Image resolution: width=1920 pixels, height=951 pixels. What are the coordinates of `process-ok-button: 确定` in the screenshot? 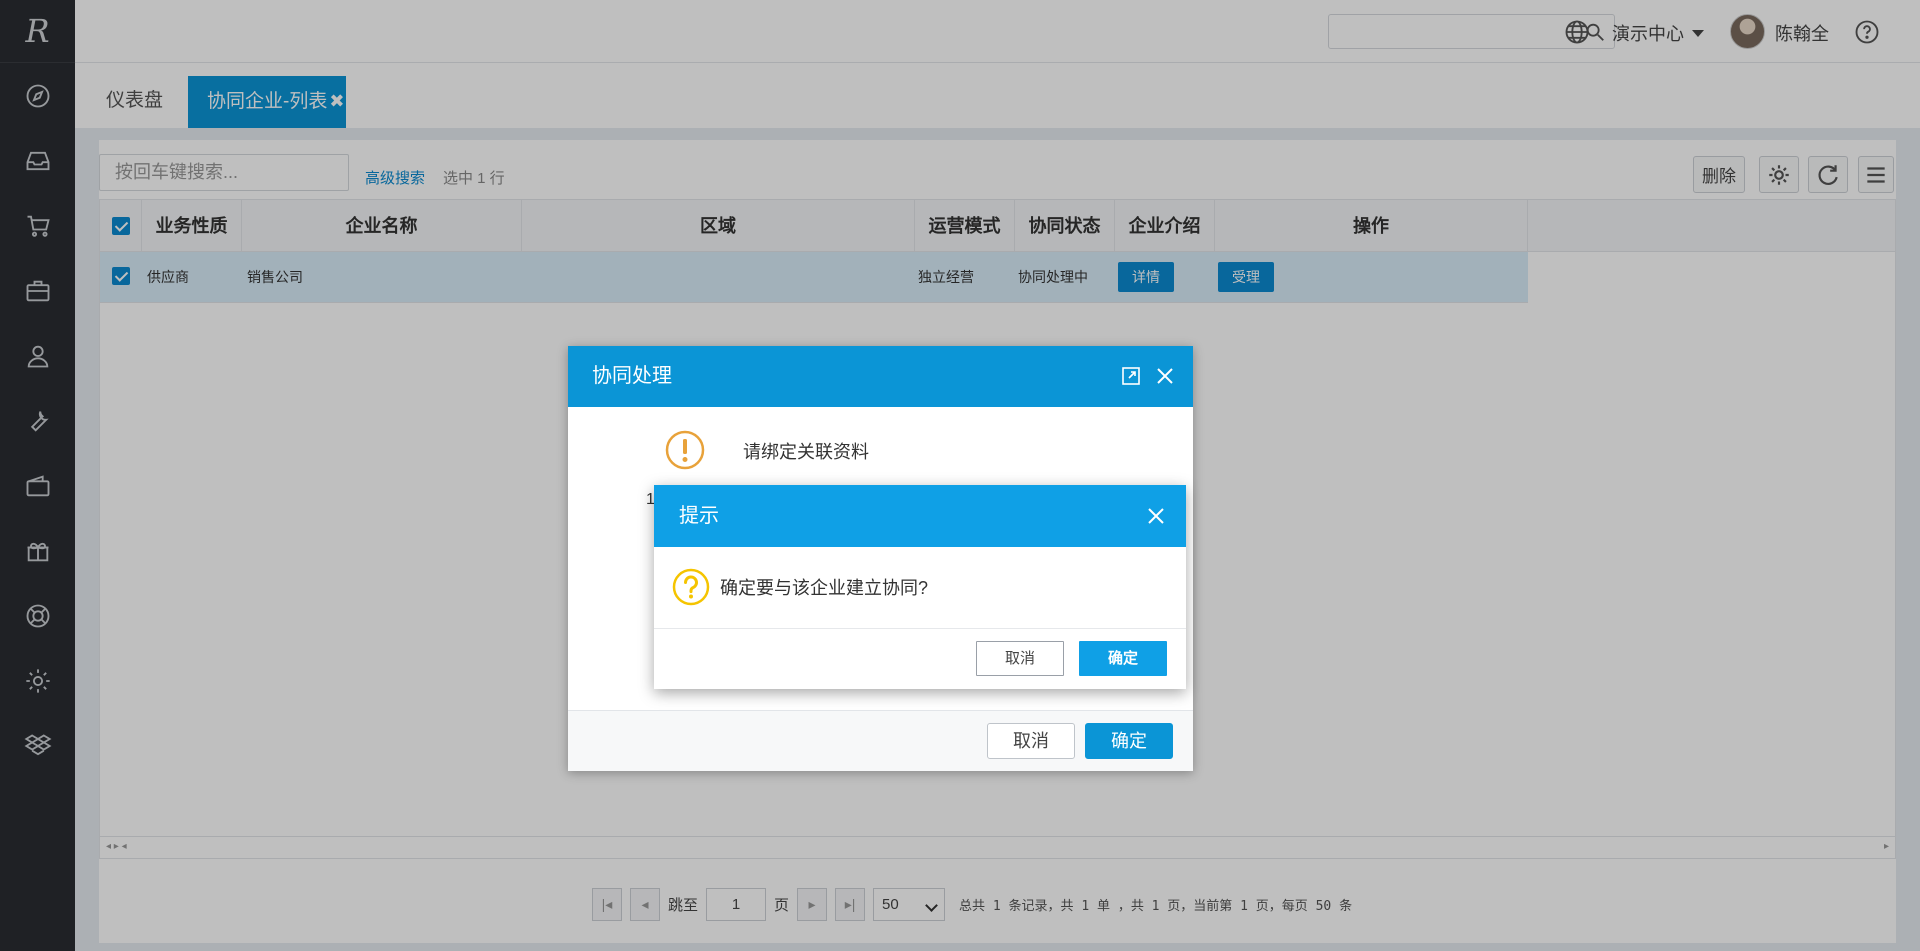 It's located at (1129, 741).